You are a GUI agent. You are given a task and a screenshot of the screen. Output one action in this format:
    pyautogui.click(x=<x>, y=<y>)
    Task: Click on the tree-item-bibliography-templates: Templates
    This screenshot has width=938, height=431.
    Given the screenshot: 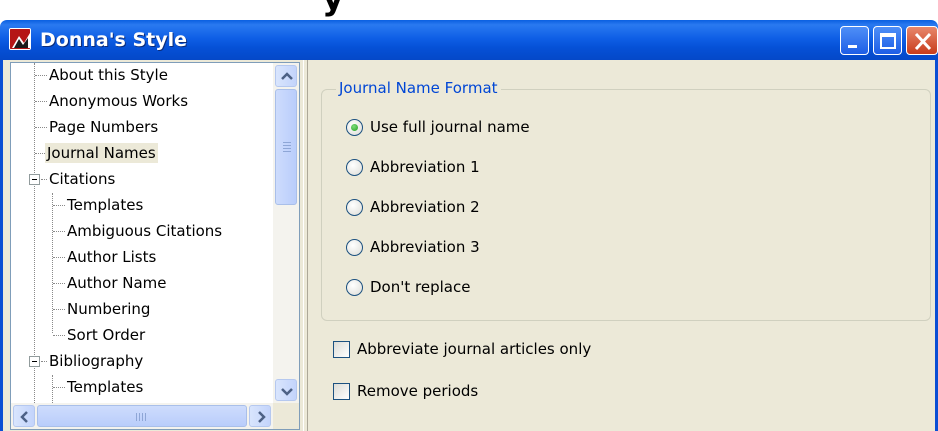 What is the action you would take?
    pyautogui.click(x=142, y=388)
    